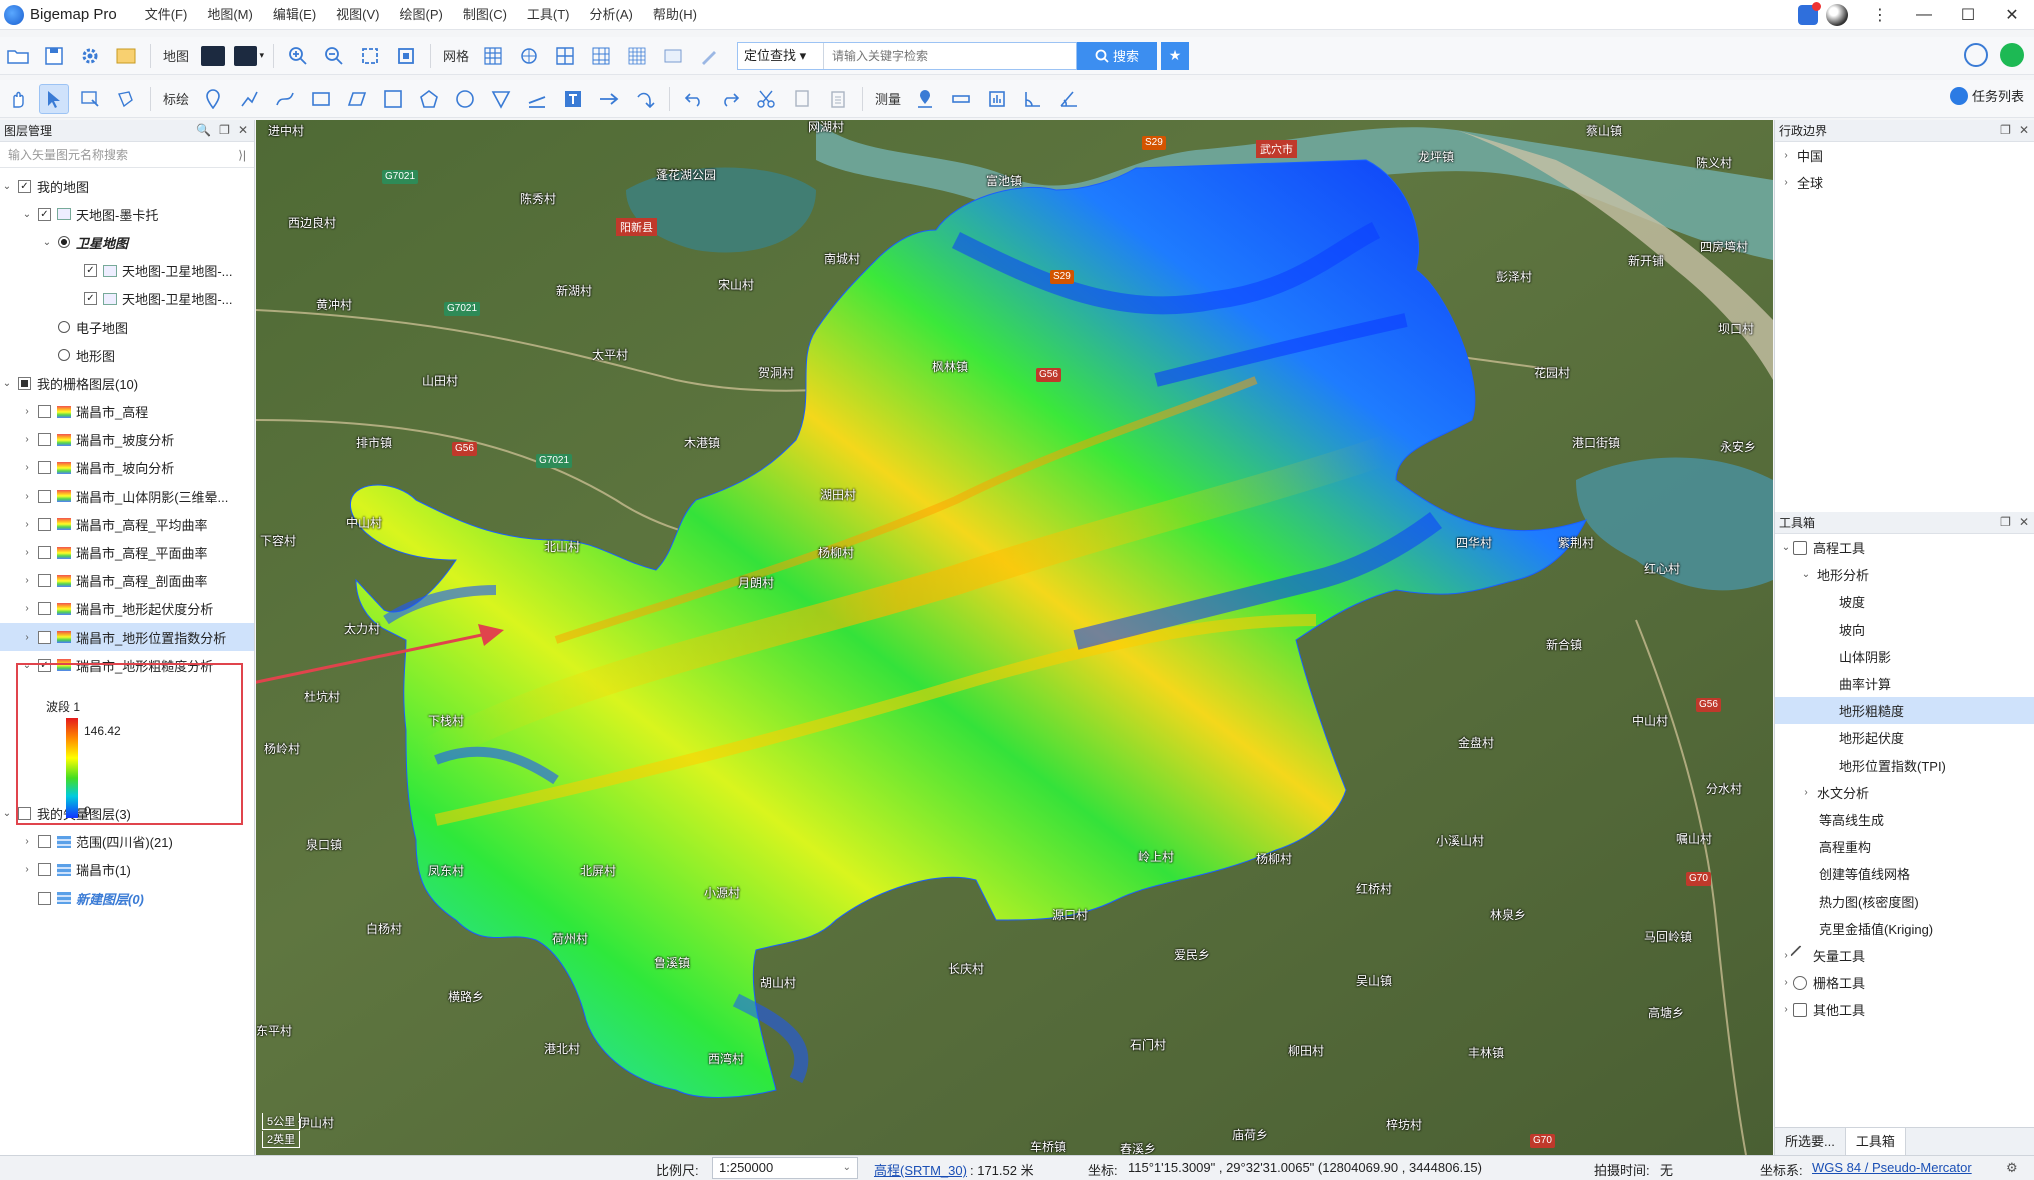 The width and height of the screenshot is (2034, 1180). Describe the element at coordinates (465, 99) in the screenshot. I see `circle-icon` at that location.